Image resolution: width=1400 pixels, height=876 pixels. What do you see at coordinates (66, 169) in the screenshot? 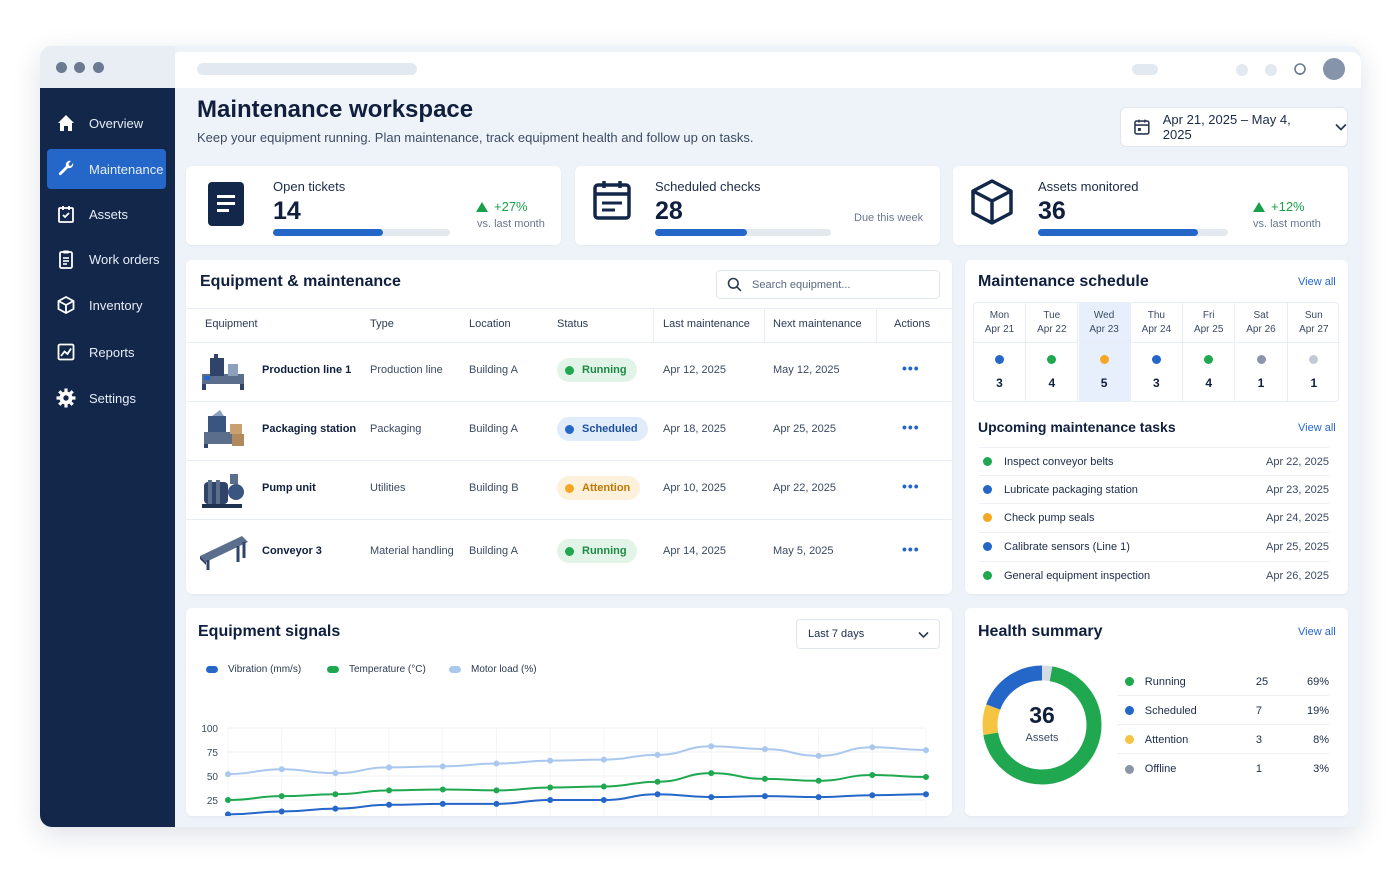
I see `wrench-icon` at bounding box center [66, 169].